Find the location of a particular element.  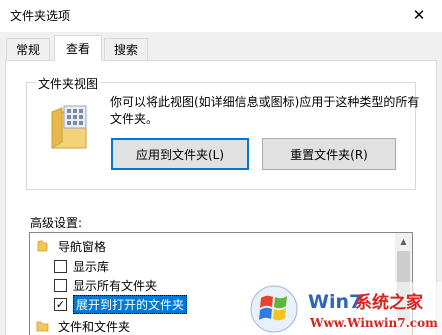

tab-view-label: 查看 is located at coordinates (77, 49).